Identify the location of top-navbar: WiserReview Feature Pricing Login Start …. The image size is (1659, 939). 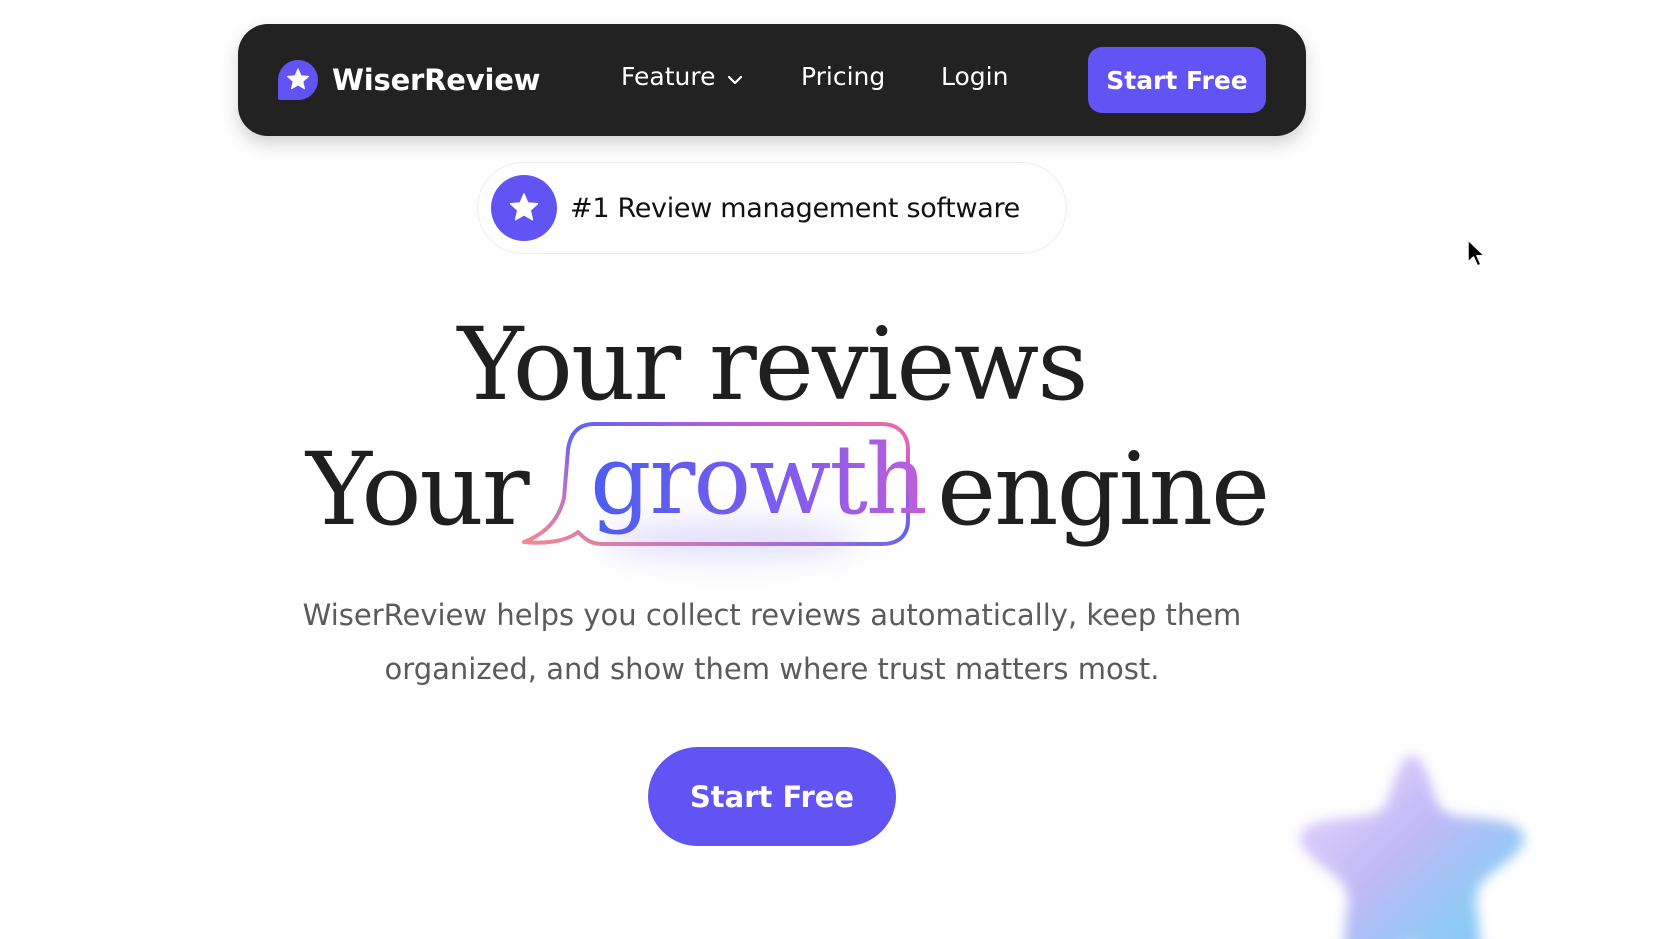
(772, 80).